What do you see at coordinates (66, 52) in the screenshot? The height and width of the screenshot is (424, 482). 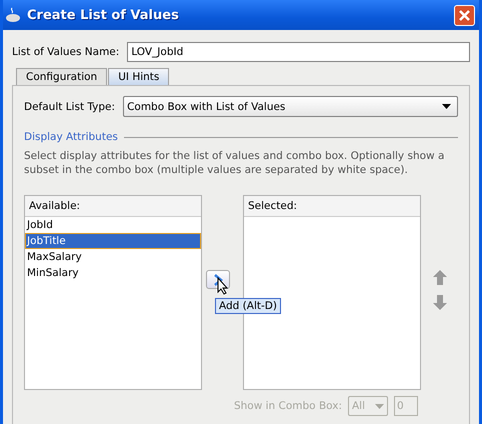 I see `field-label: List of Values Name:` at bounding box center [66, 52].